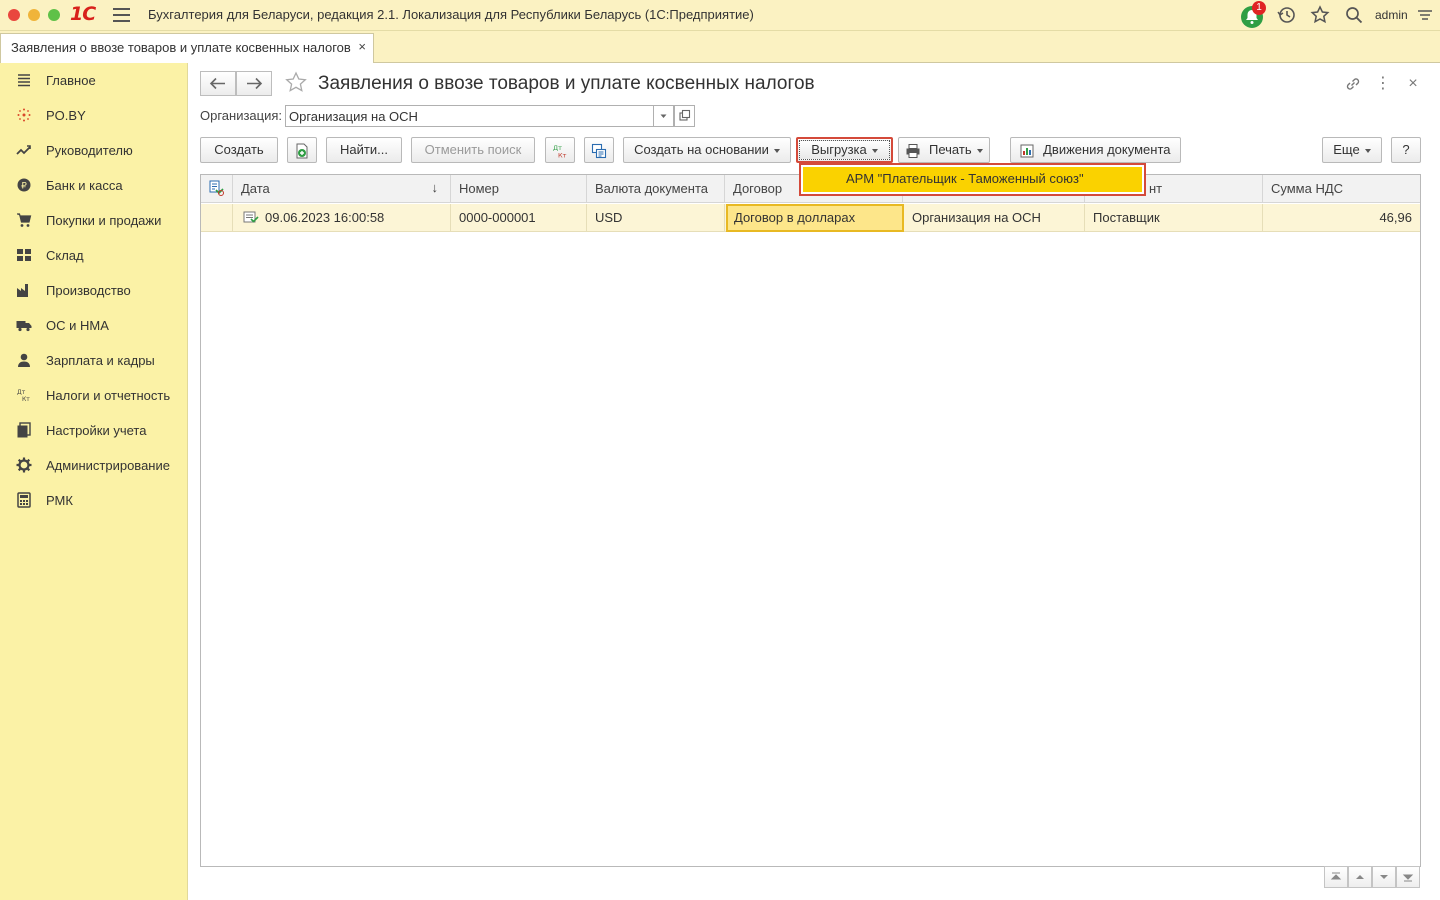  Describe the element at coordinates (1027, 151) in the screenshot. I see `movements-report-icon` at that location.